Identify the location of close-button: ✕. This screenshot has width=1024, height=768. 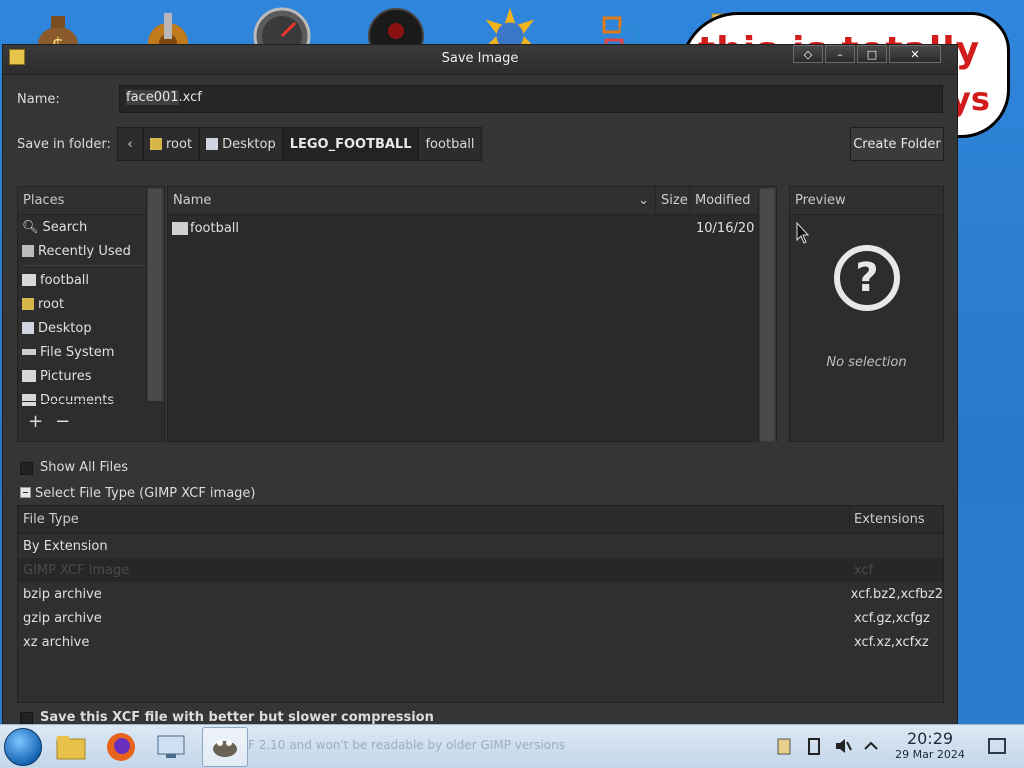
(915, 54).